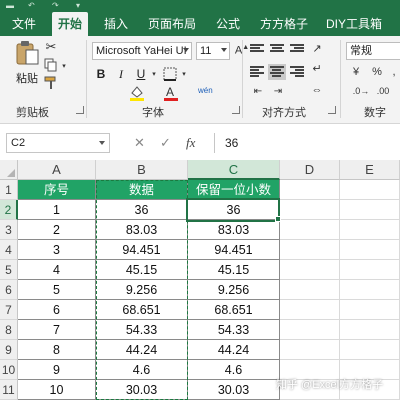  What do you see at coordinates (142, 170) in the screenshot?
I see `column-header-b: B` at bounding box center [142, 170].